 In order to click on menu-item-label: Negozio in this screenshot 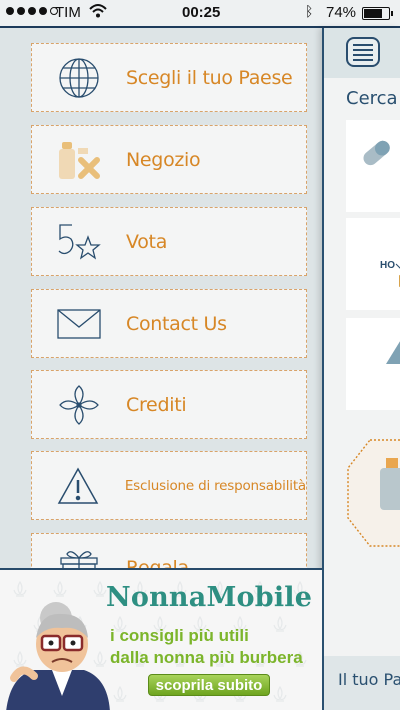, I will do `click(163, 159)`.